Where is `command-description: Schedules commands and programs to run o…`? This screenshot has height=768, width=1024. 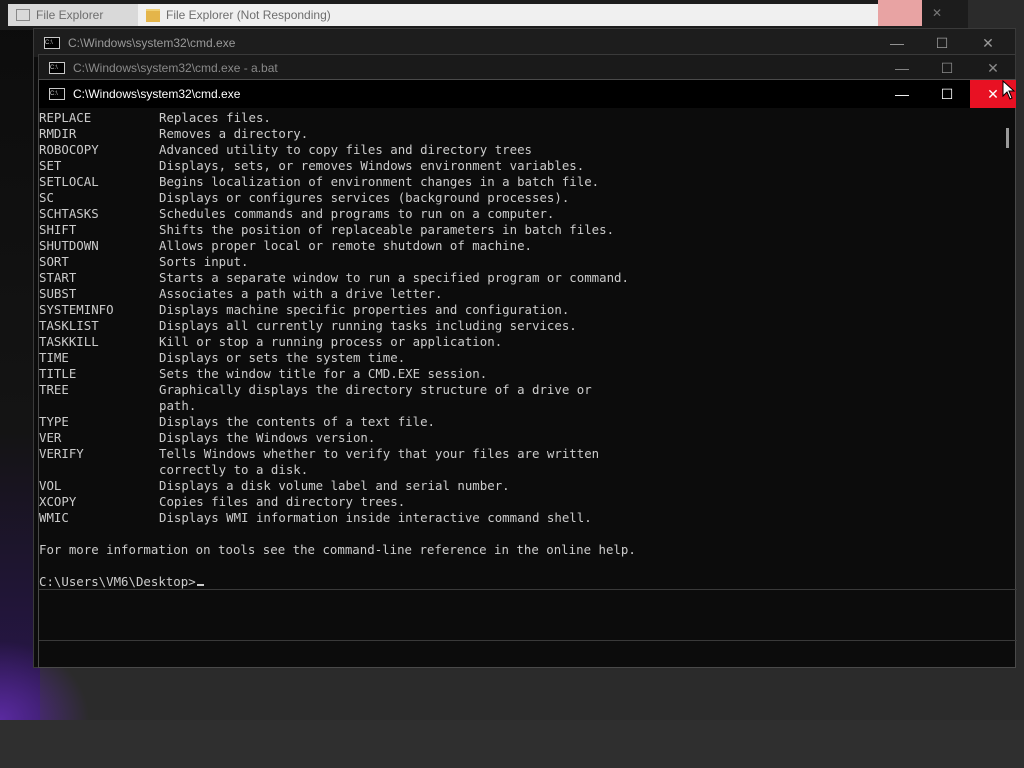
command-description: Schedules commands and programs to run o… is located at coordinates (357, 213).